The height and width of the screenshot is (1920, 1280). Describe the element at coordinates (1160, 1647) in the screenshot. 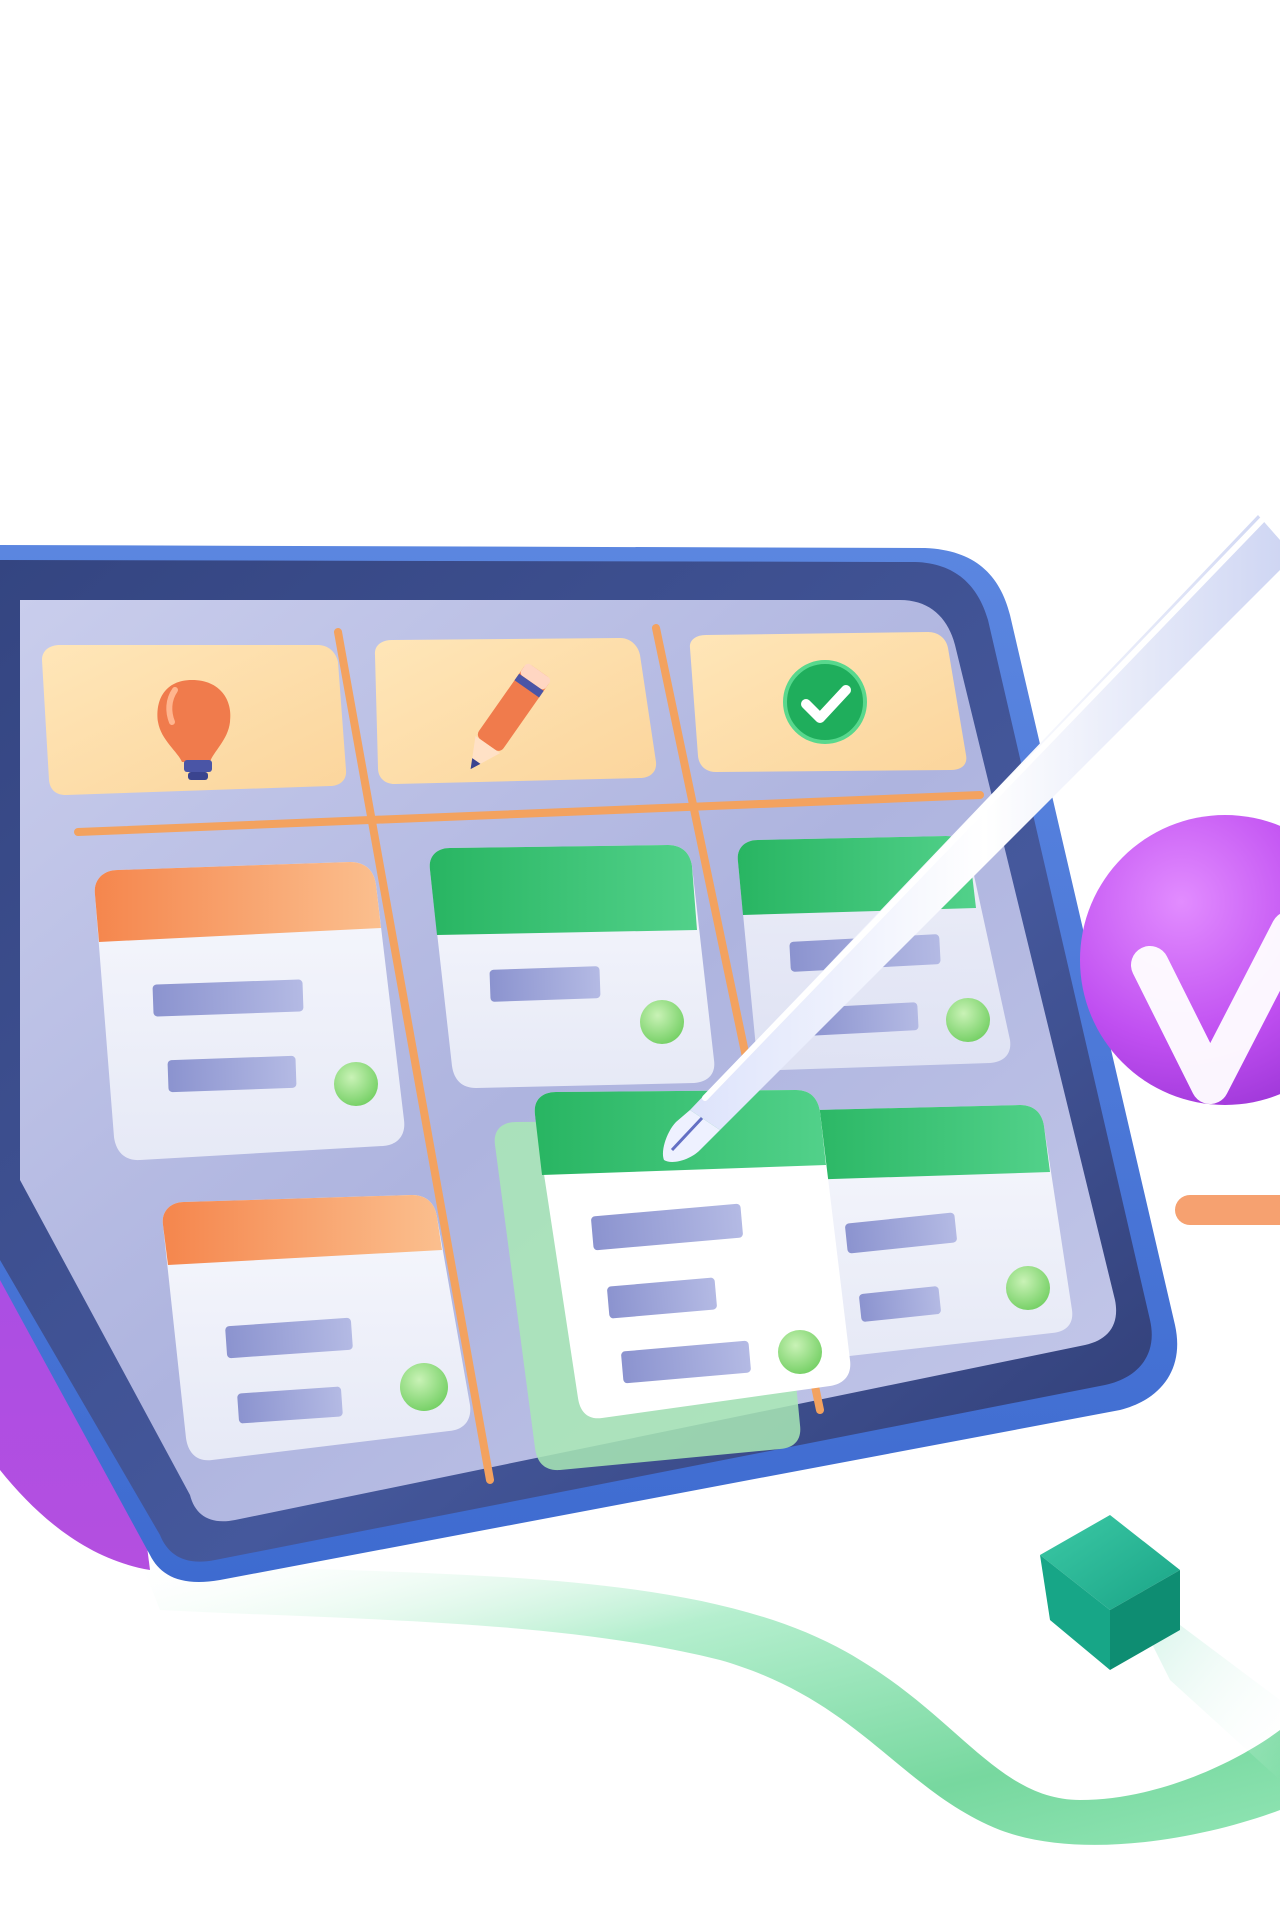

I see `cube-icon` at that location.